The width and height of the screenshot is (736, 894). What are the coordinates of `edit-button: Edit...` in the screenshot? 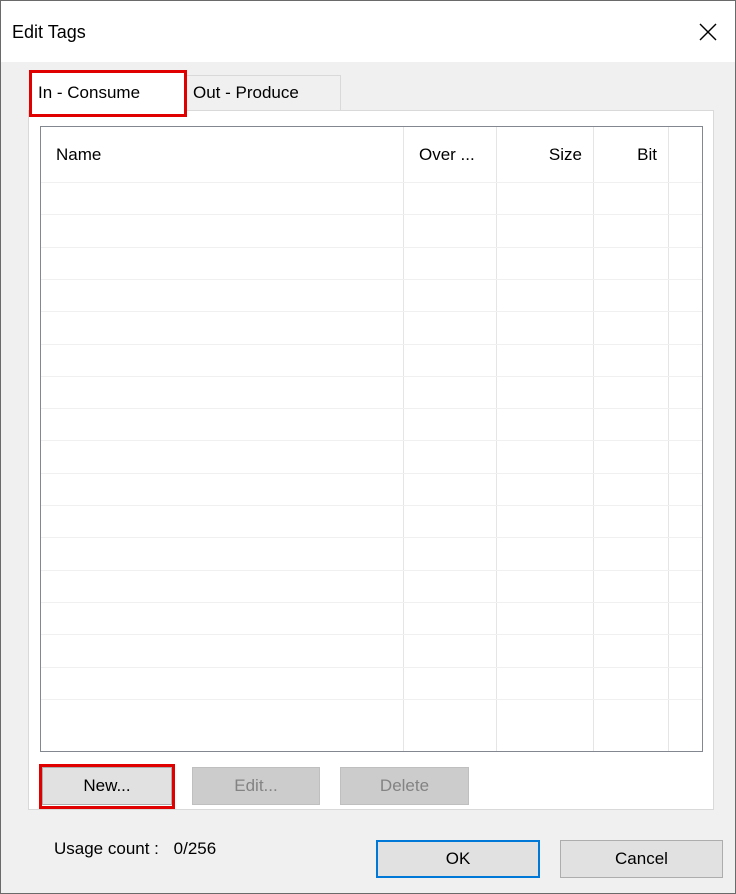 It's located at (256, 786).